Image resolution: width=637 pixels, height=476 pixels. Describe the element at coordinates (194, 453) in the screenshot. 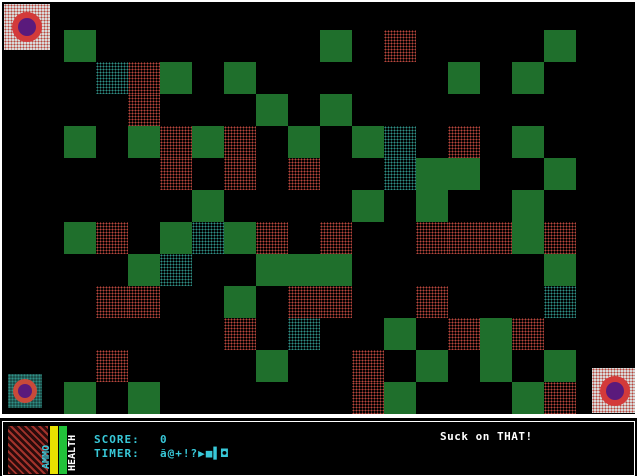

I see `timer-value: ã@+!?▶■▌◘` at that location.